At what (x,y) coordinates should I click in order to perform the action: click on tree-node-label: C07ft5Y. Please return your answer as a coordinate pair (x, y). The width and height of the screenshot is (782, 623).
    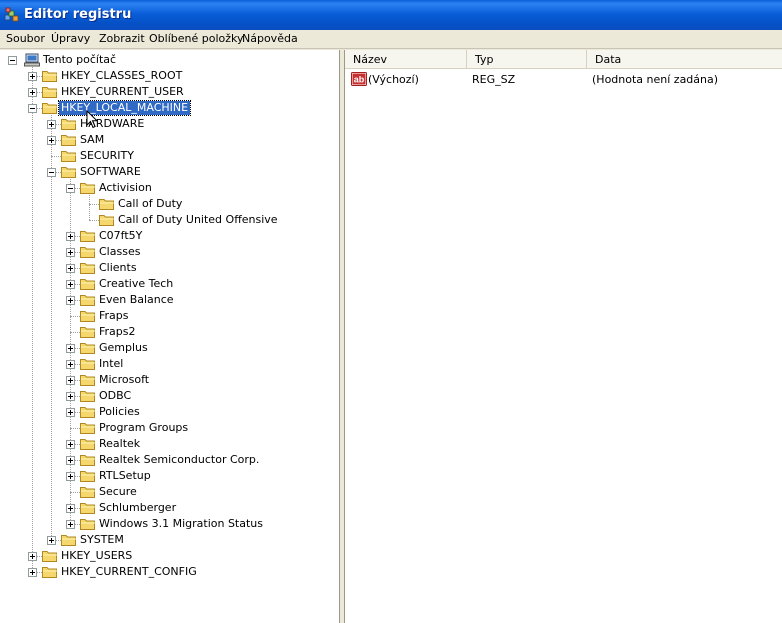
    Looking at the image, I should click on (120, 236).